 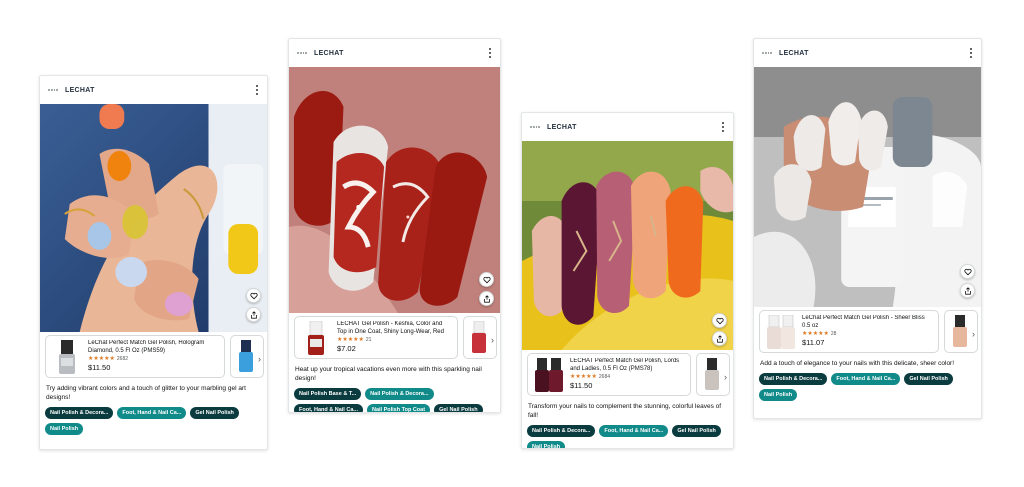 I want to click on tag-pill: Nail Polish Top Coat, so click(x=398, y=408).